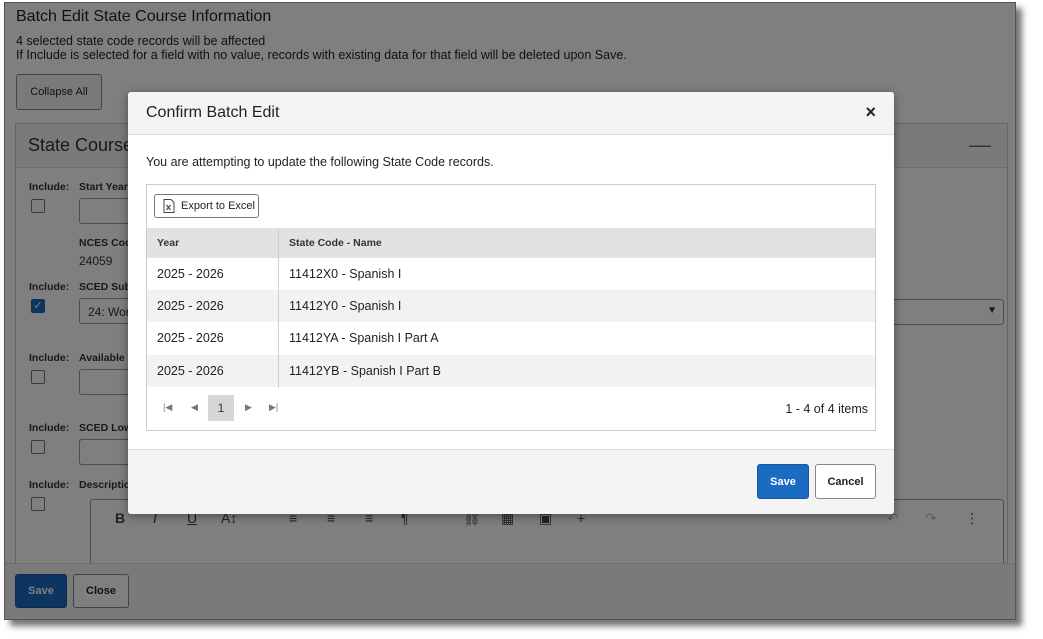  What do you see at coordinates (248, 407) in the screenshot?
I see `next-page-icon: ▶` at bounding box center [248, 407].